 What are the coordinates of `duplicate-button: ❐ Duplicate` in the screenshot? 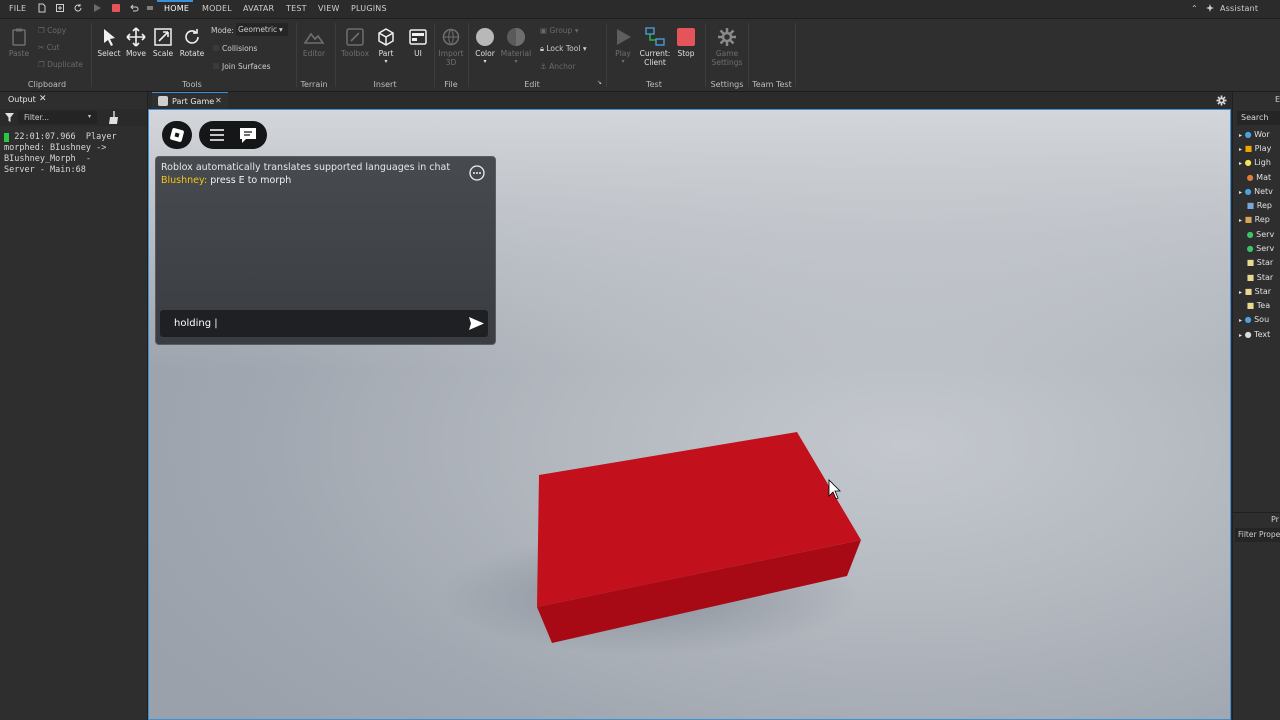 It's located at (60, 64).